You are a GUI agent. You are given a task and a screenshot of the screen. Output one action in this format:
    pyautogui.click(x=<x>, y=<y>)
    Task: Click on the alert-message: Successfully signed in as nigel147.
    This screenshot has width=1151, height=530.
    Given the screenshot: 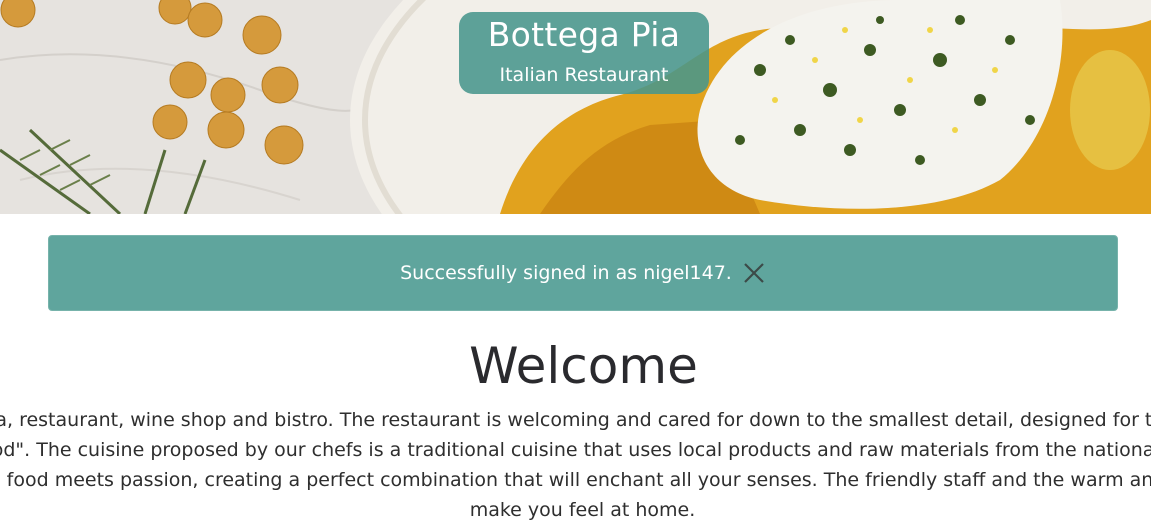 What is the action you would take?
    pyautogui.click(x=566, y=273)
    